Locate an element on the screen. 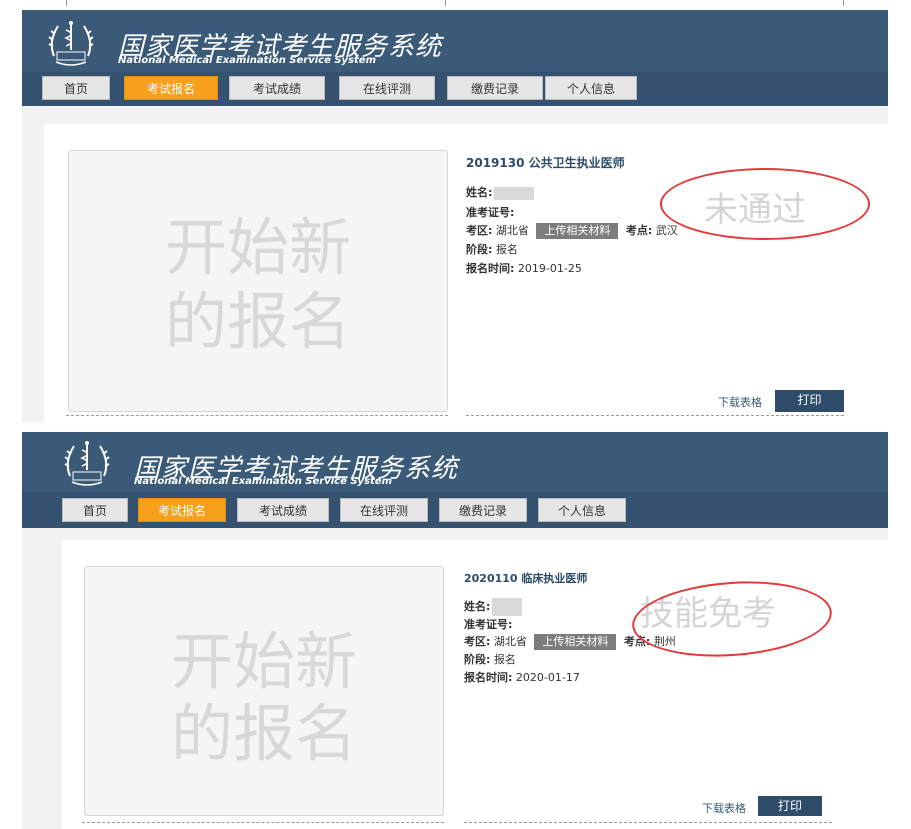  top-strip is located at coordinates (455, 5).